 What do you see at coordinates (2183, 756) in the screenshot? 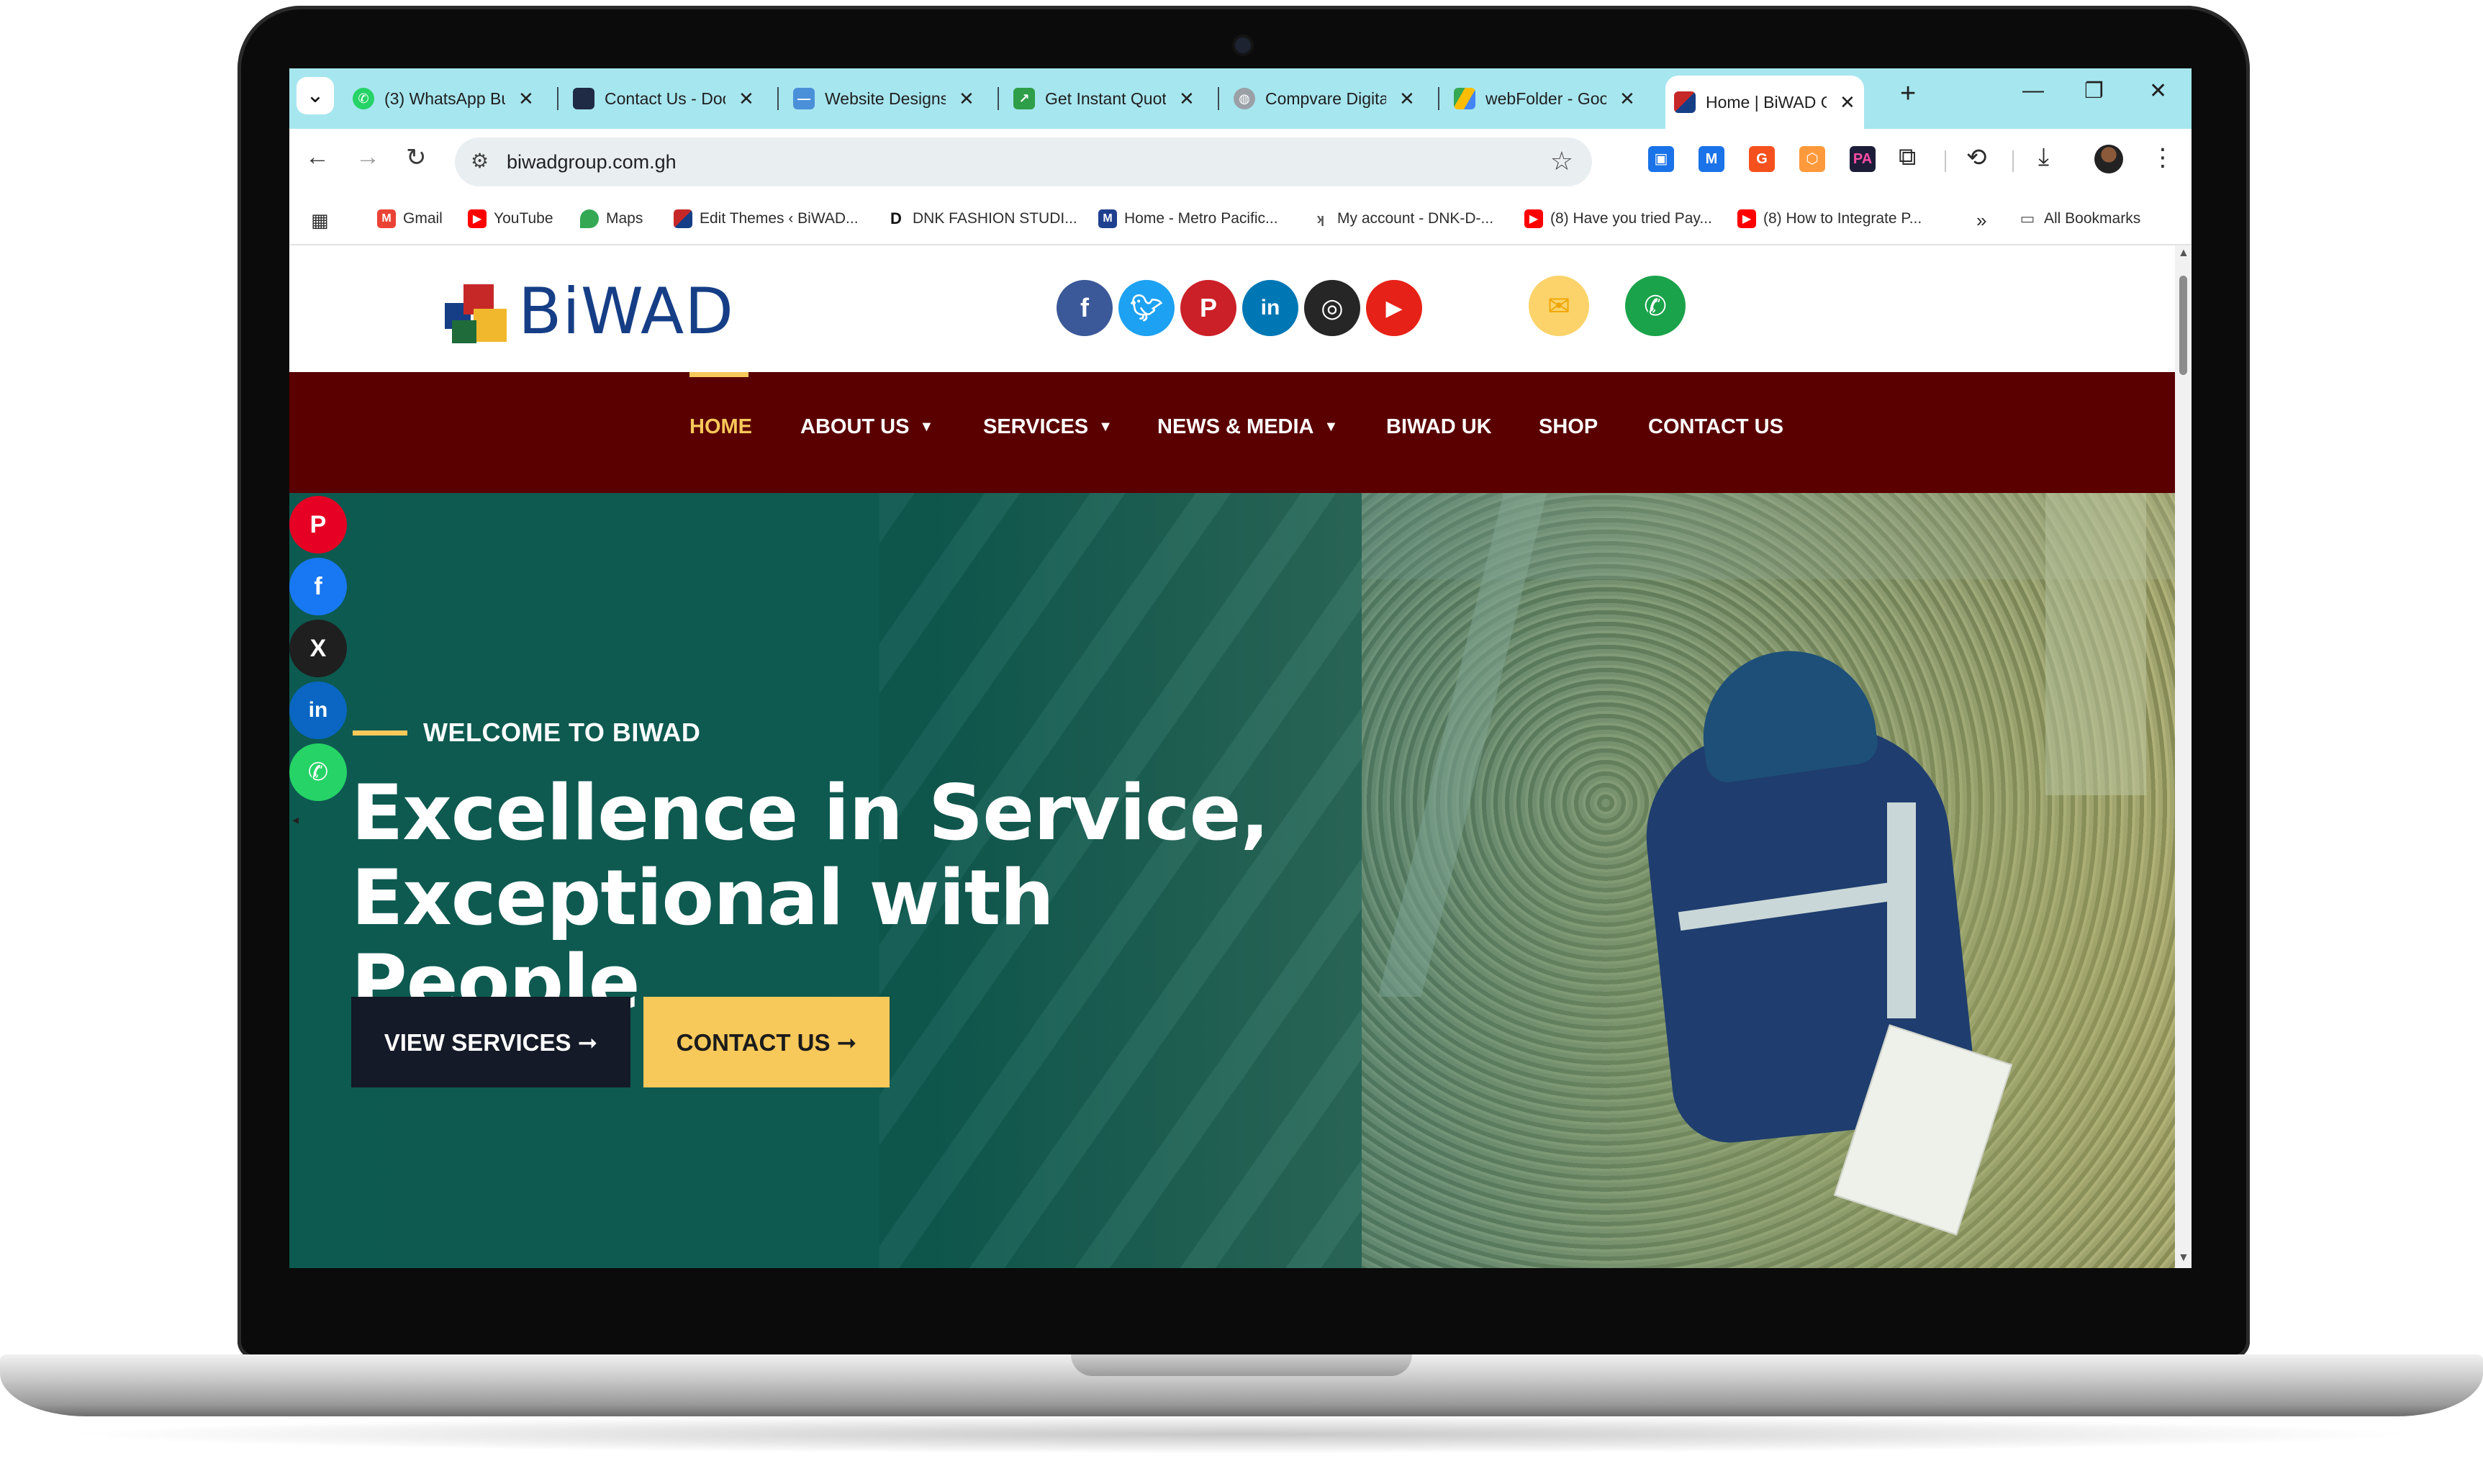
I see `page-scrollbar: ▲ ▼` at bounding box center [2183, 756].